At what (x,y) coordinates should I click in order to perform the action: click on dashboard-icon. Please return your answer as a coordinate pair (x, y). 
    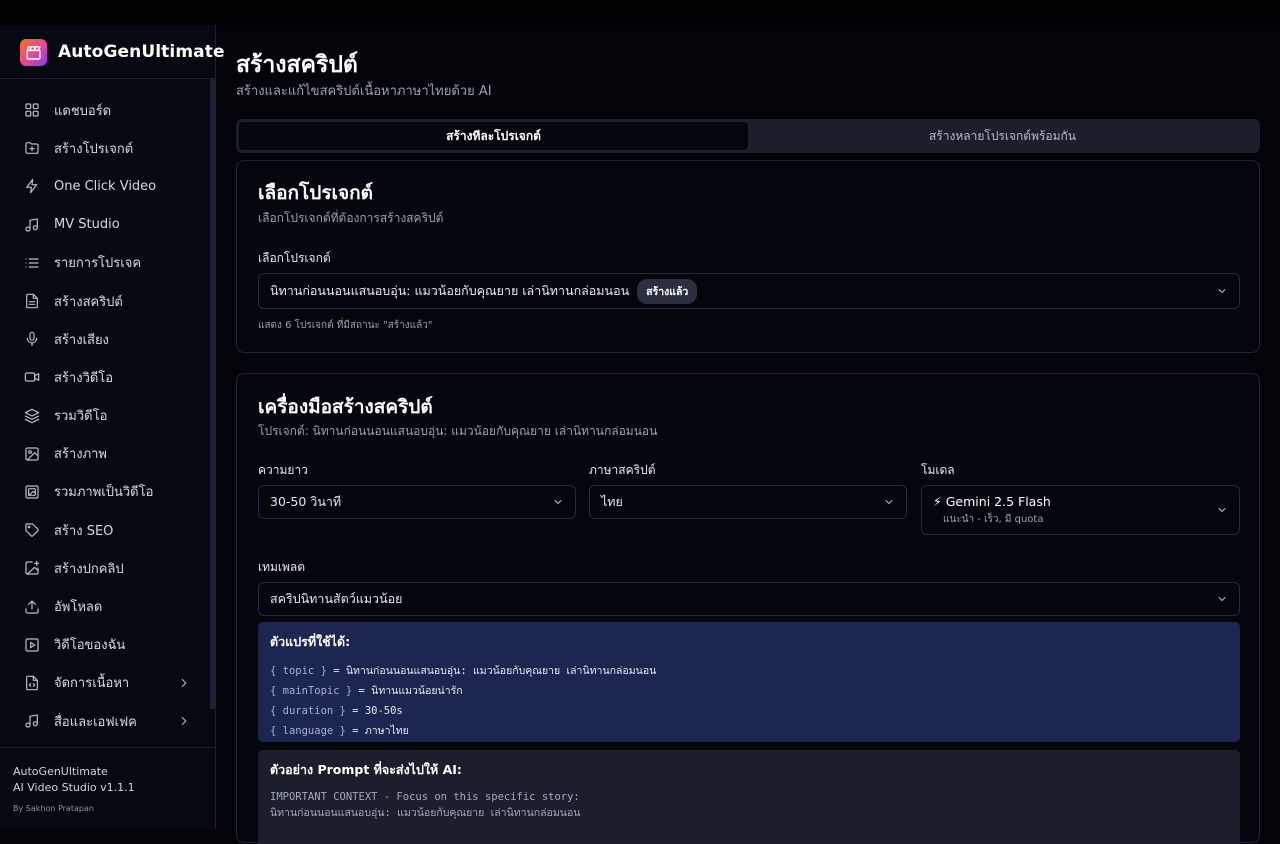
    Looking at the image, I should click on (32, 110).